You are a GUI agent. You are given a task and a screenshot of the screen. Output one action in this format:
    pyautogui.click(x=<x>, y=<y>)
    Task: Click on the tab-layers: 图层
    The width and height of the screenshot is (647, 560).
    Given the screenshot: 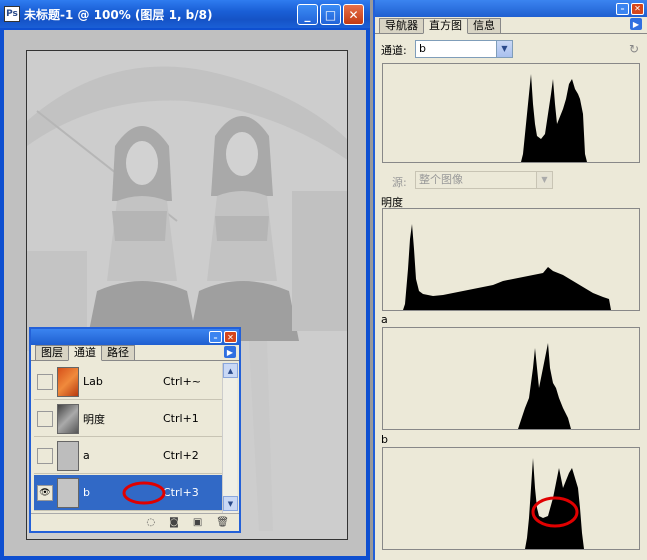 What is the action you would take?
    pyautogui.click(x=52, y=352)
    